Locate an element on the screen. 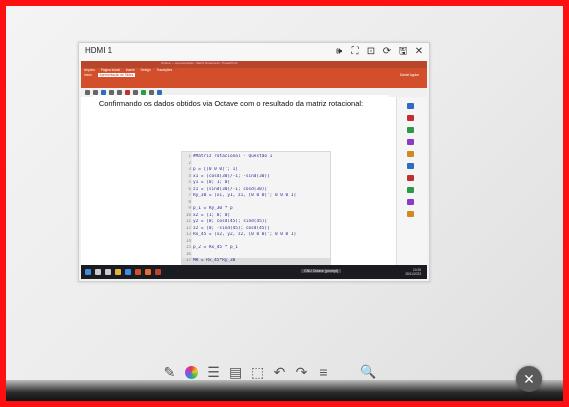 The image size is (569, 407). clock-date: 28/11/2023 is located at coordinates (413, 274).